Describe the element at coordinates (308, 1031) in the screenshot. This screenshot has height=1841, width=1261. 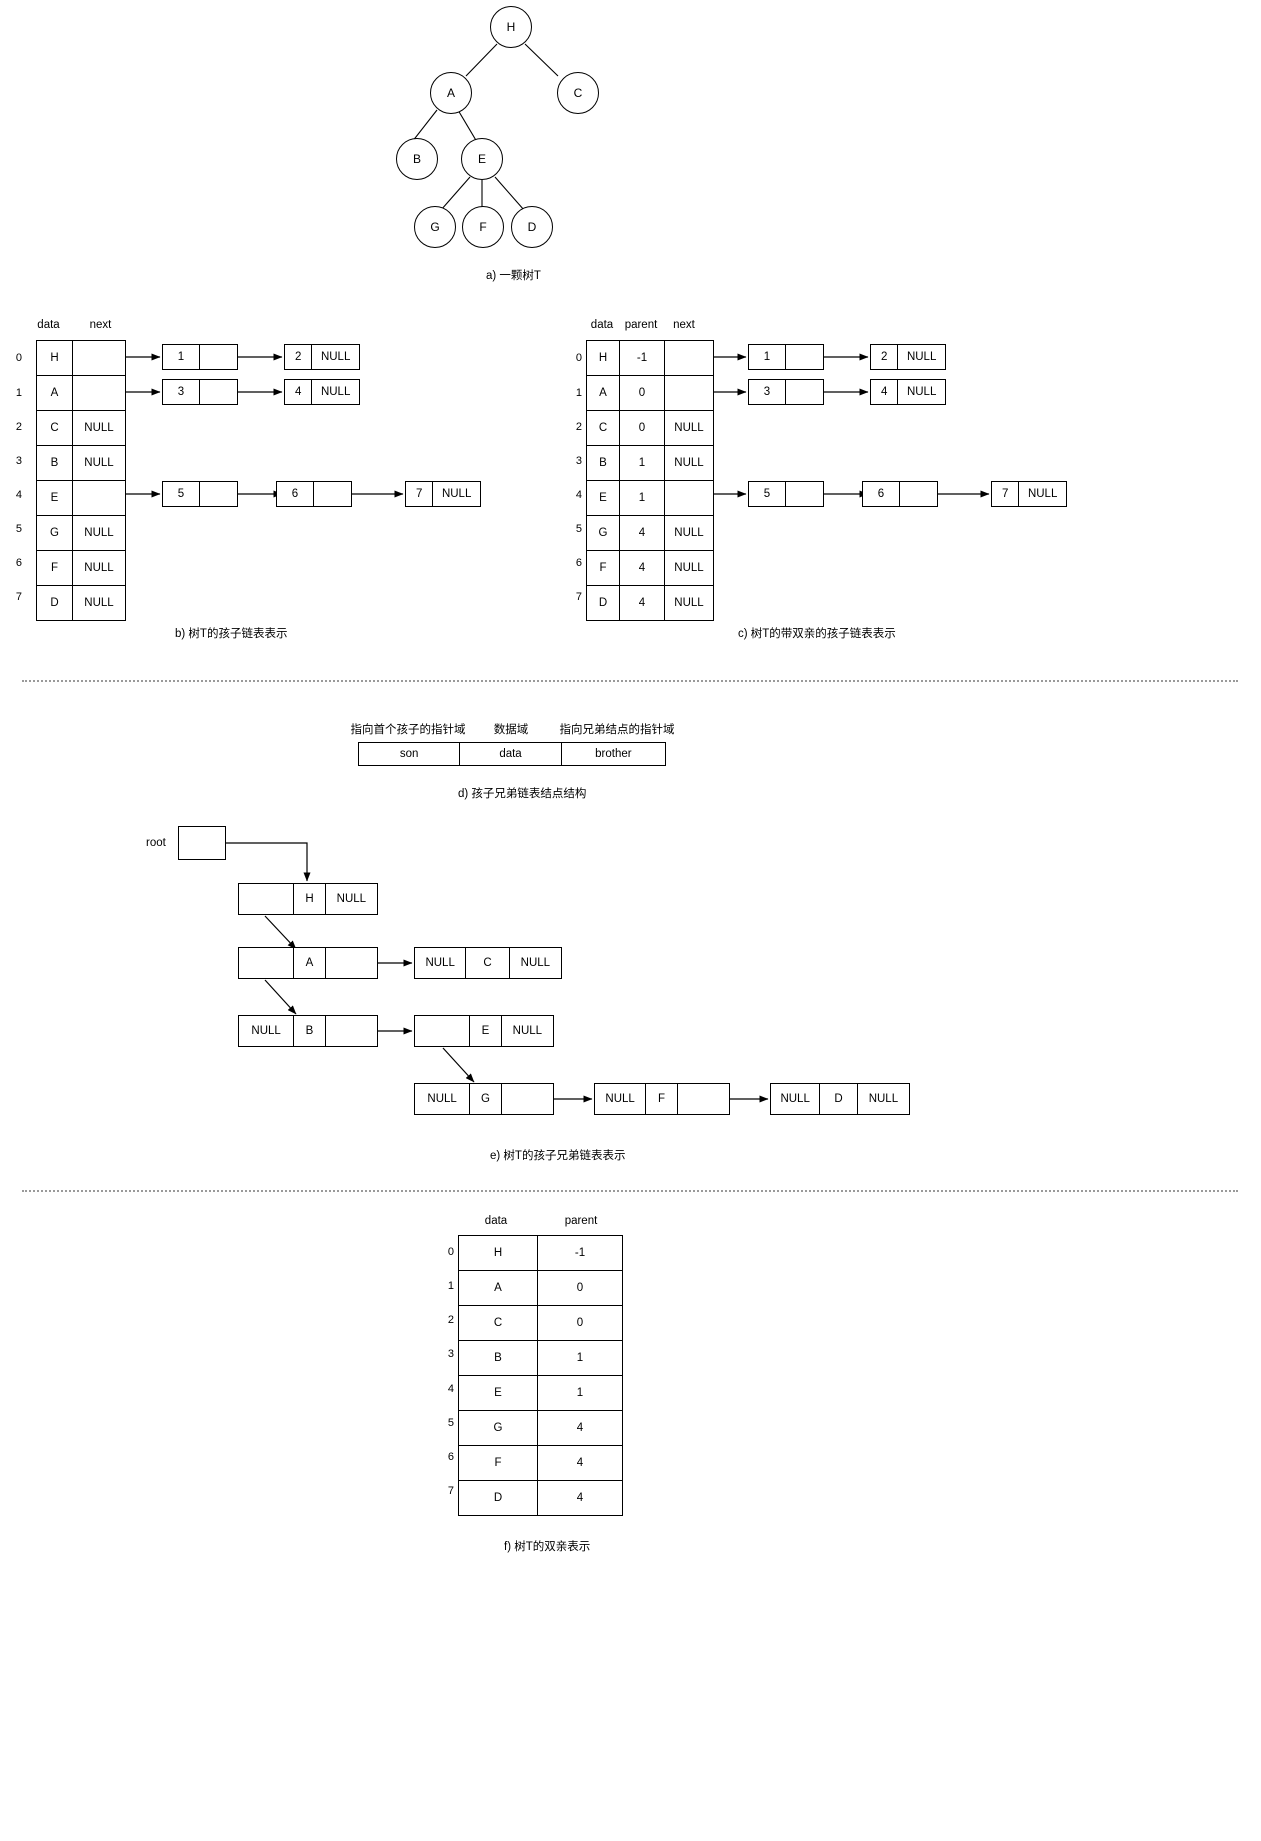
I see `list-e-node-B: NULL B` at that location.